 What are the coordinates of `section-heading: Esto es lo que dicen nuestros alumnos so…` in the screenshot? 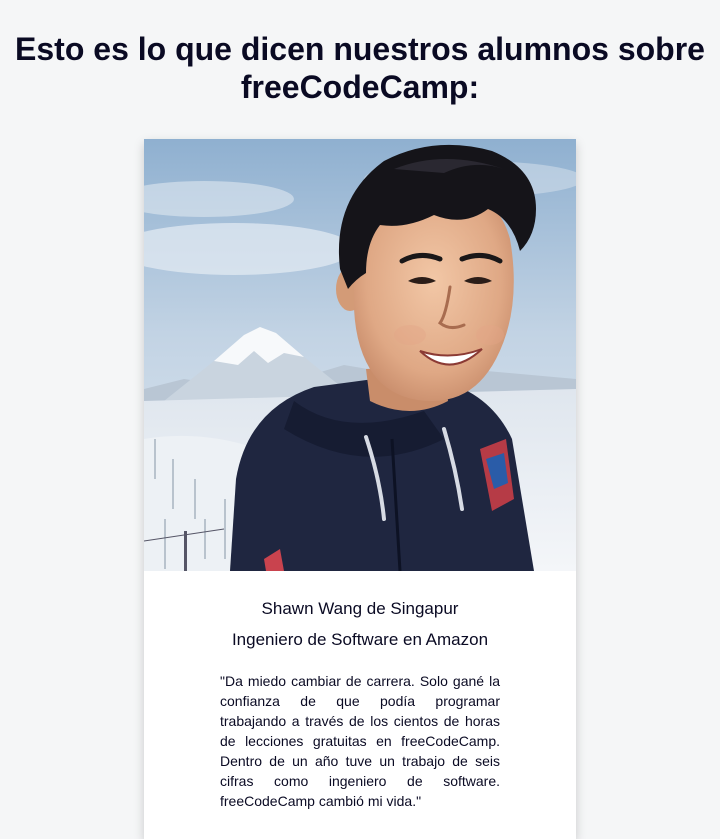 It's located at (360, 68).